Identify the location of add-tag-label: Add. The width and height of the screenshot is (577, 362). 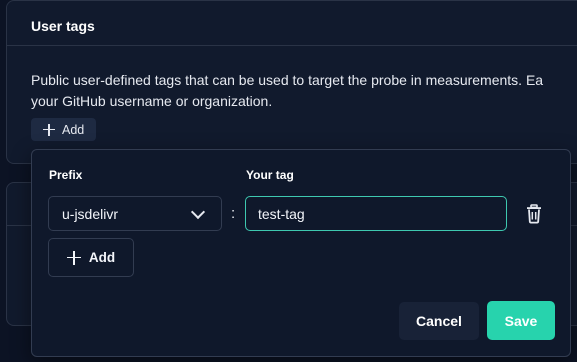
(102, 257).